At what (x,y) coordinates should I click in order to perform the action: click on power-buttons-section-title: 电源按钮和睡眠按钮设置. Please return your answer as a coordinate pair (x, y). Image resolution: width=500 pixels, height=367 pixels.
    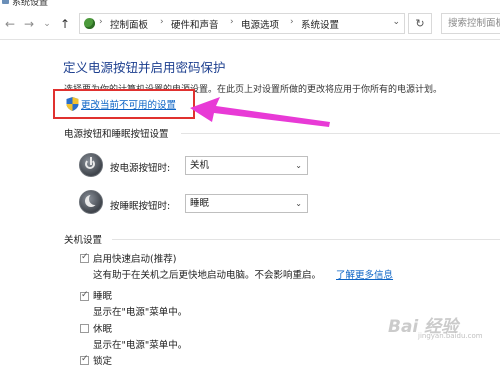
    Looking at the image, I should click on (116, 134).